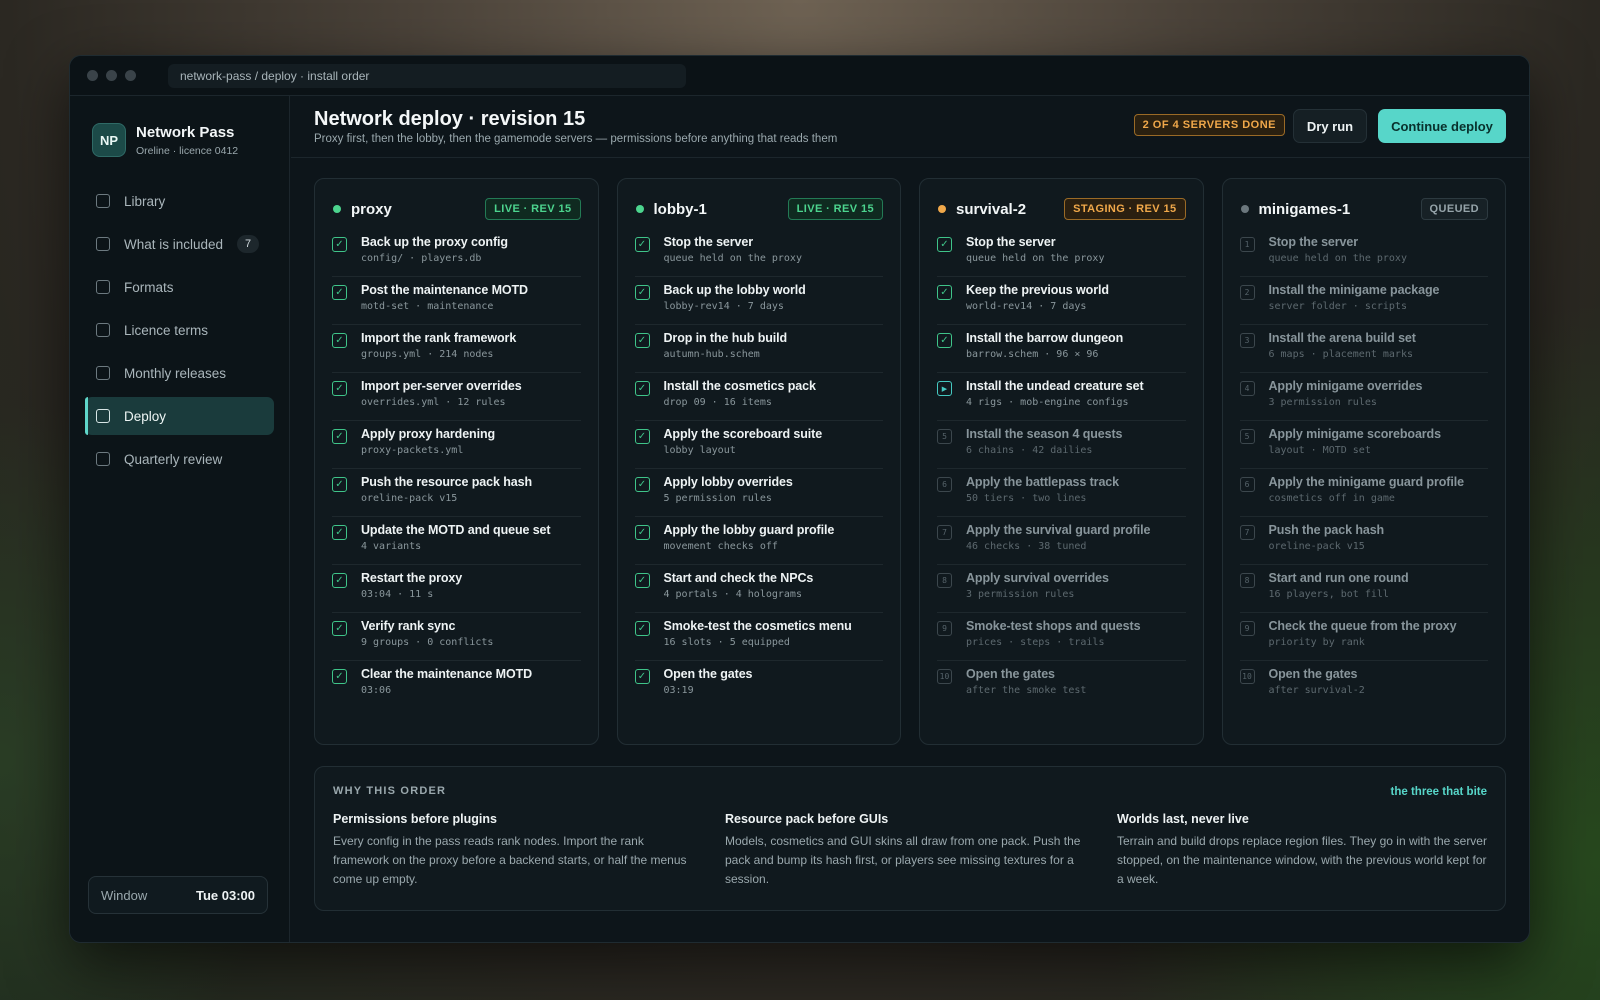 Image resolution: width=1600 pixels, height=1000 pixels. I want to click on sidebar-item-quarterly-review: Quarterly review, so click(179, 459).